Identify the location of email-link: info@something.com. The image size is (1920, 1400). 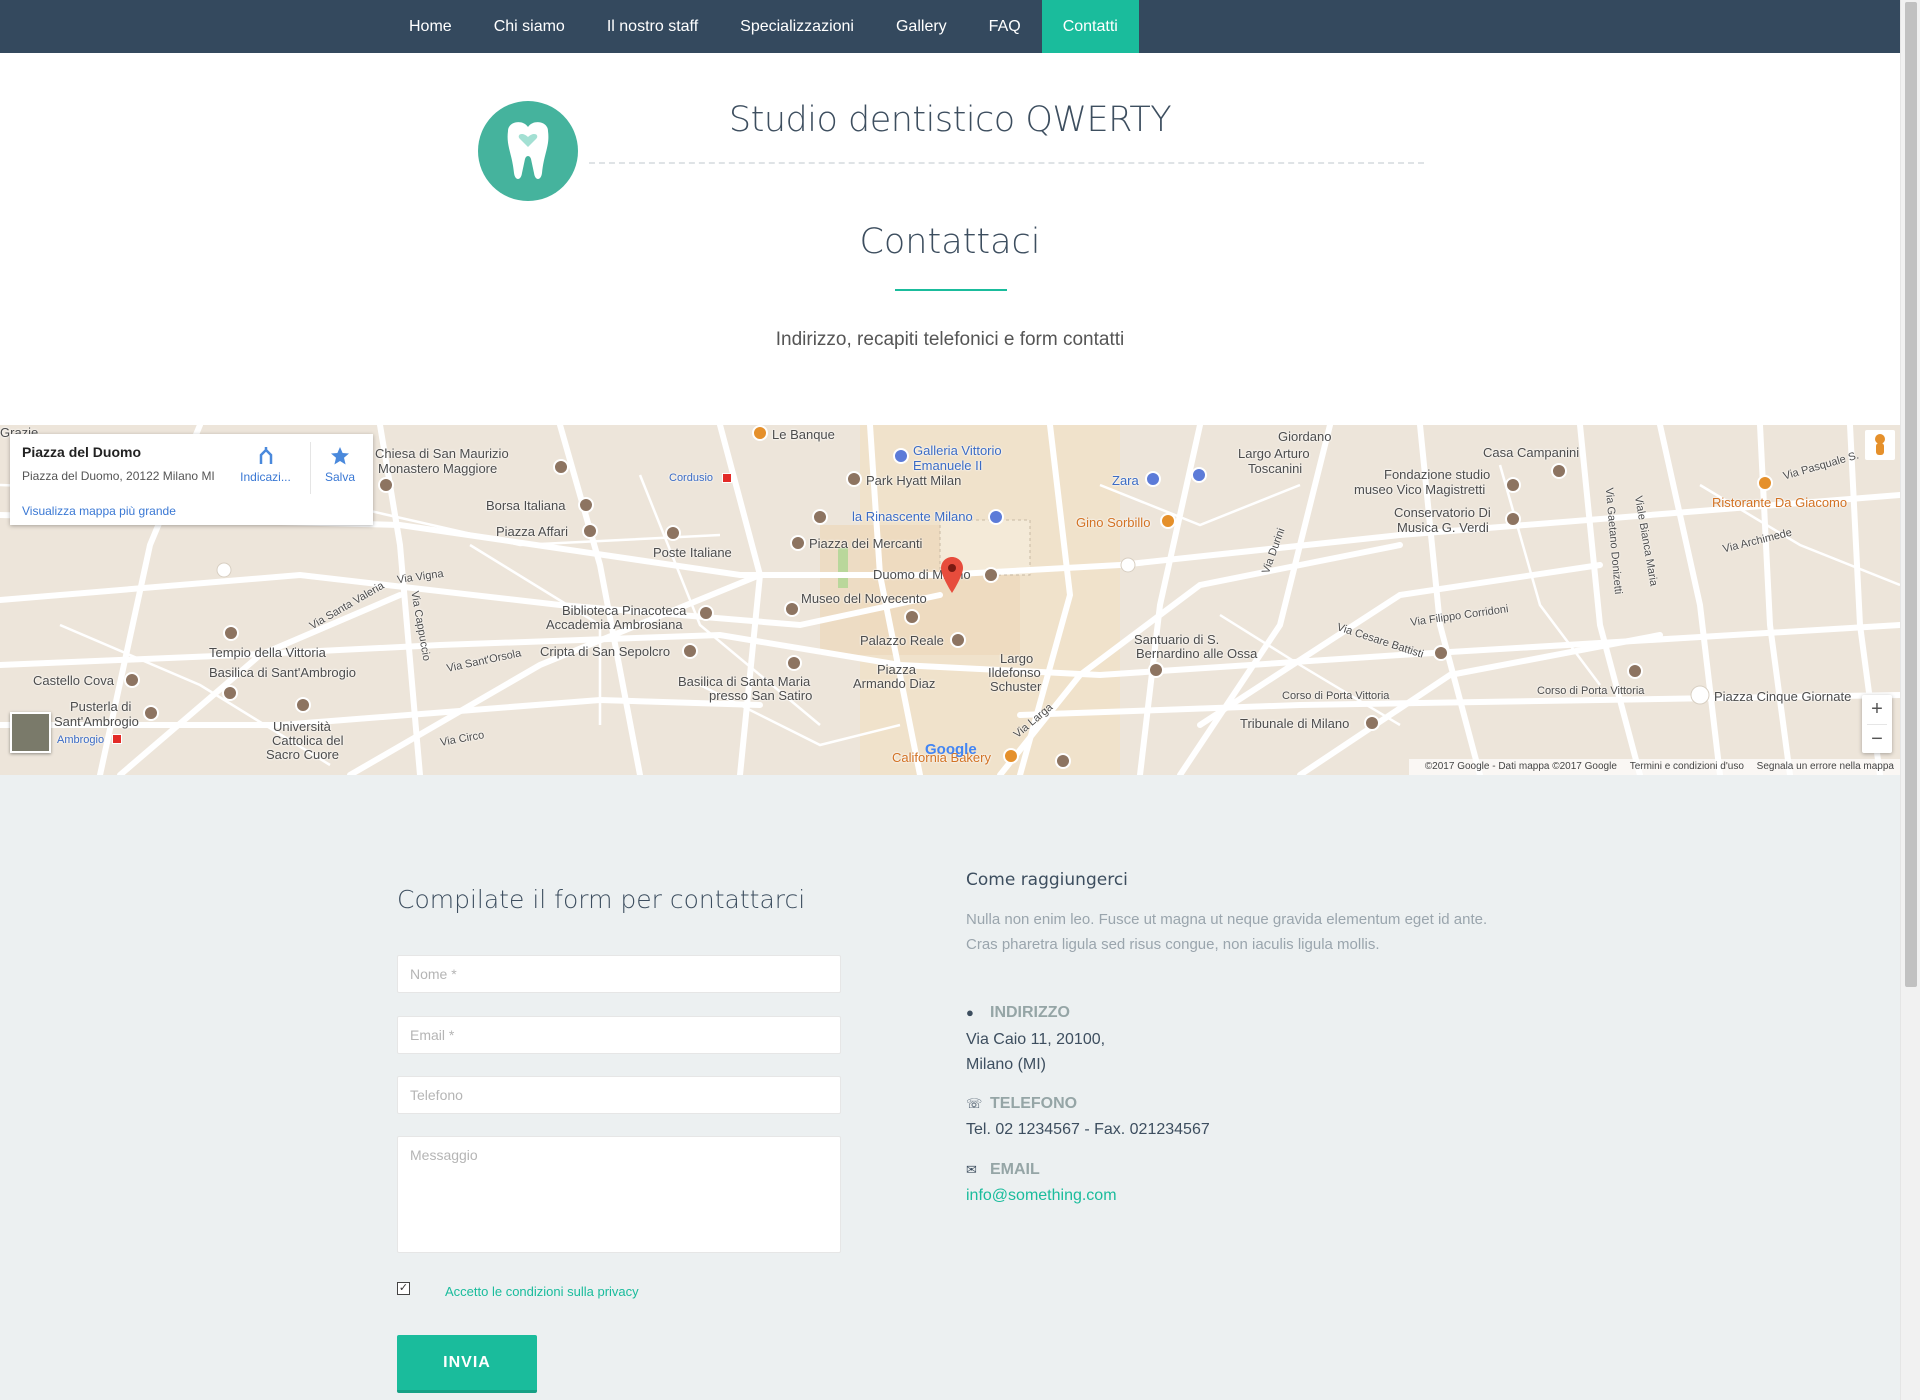
(1041, 1195).